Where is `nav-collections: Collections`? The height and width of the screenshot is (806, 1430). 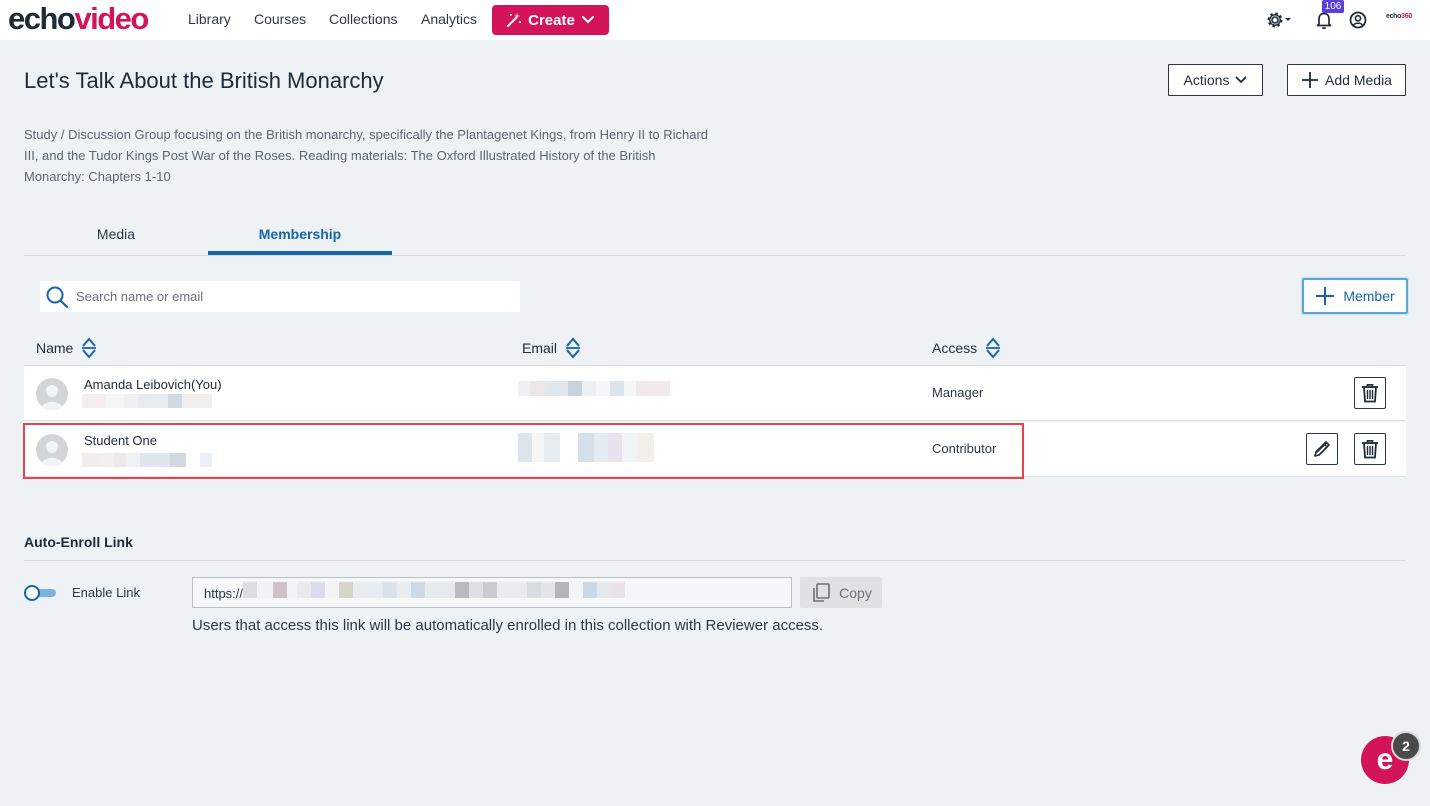
nav-collections: Collections is located at coordinates (363, 19).